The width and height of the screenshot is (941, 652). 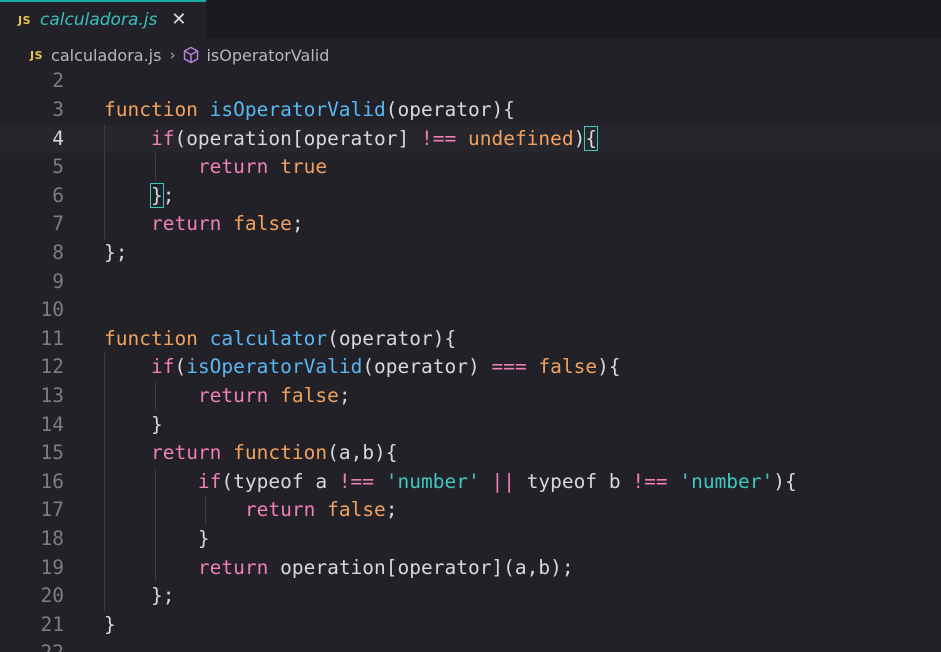 I want to click on code-token: ===, so click(x=509, y=367).